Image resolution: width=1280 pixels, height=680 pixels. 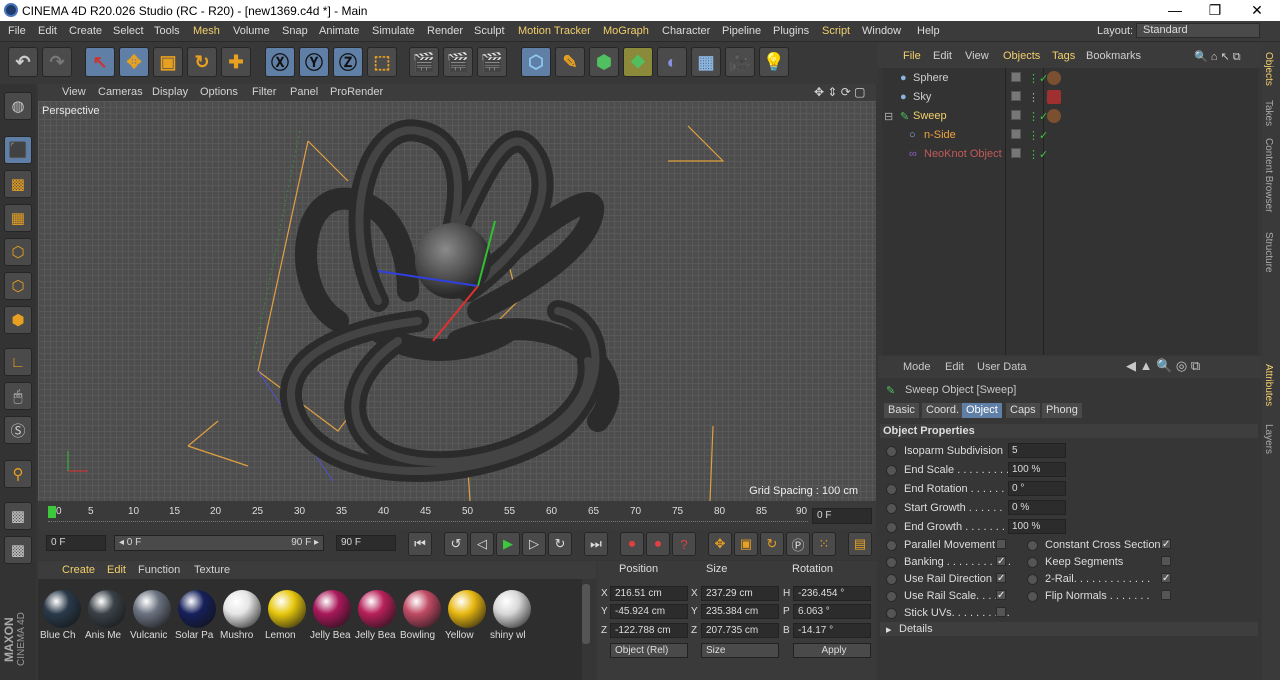 What do you see at coordinates (917, 367) in the screenshot?
I see `am-menu-mode: Mode` at bounding box center [917, 367].